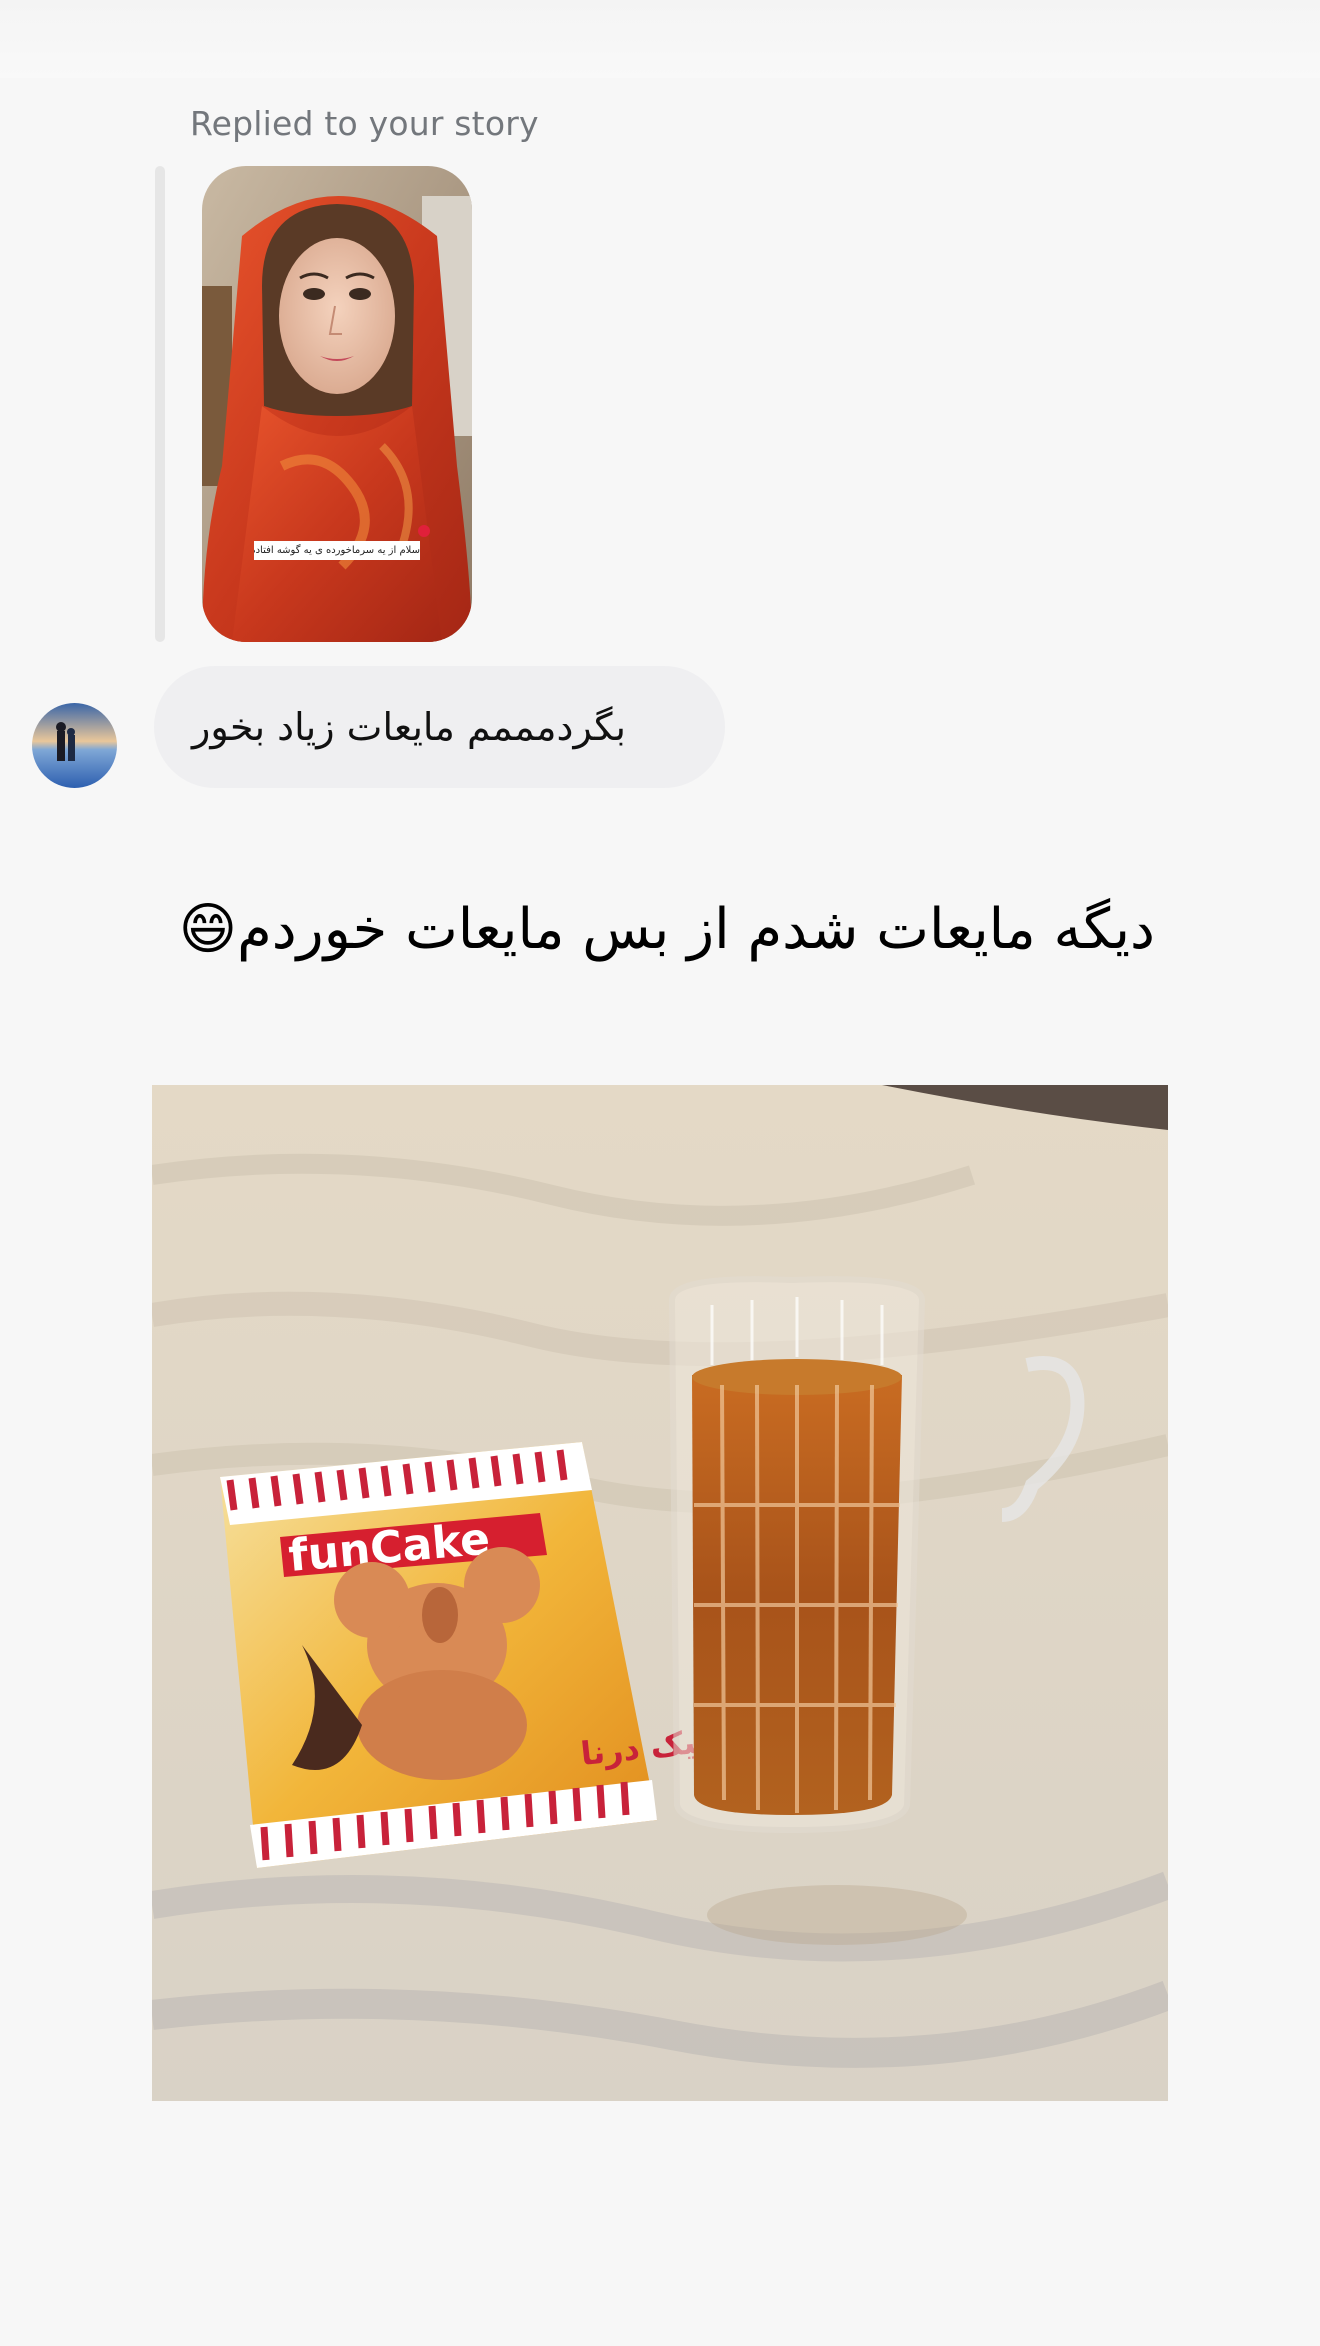 The image size is (1320, 2346). Describe the element at coordinates (660, 930) in the screenshot. I see `sent-message-text: دیگه مایعات شدم از بس مایعات خوردم😄` at that location.